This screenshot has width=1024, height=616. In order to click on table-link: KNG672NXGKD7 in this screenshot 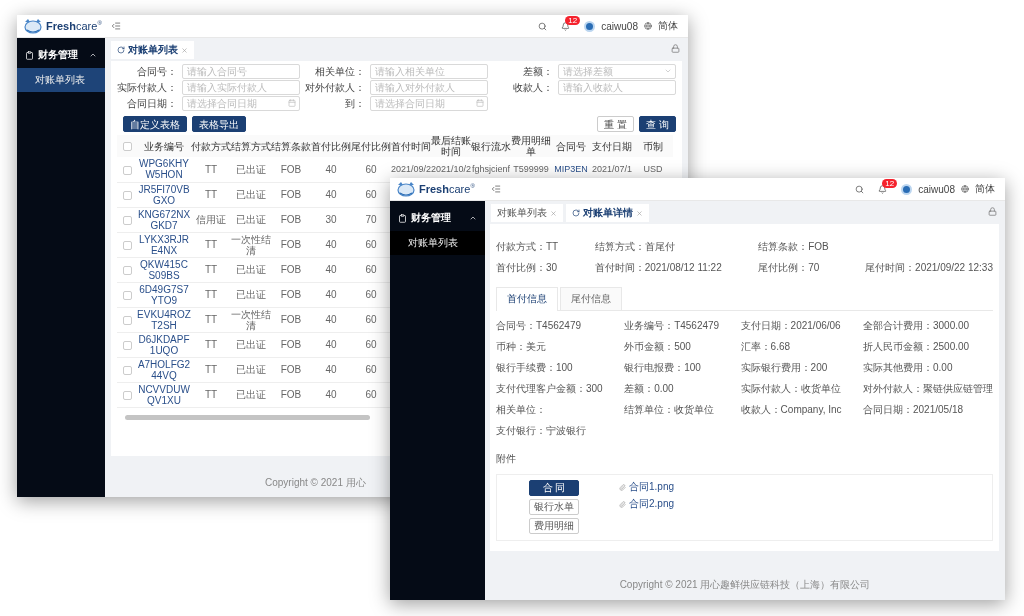, I will do `click(164, 219)`.